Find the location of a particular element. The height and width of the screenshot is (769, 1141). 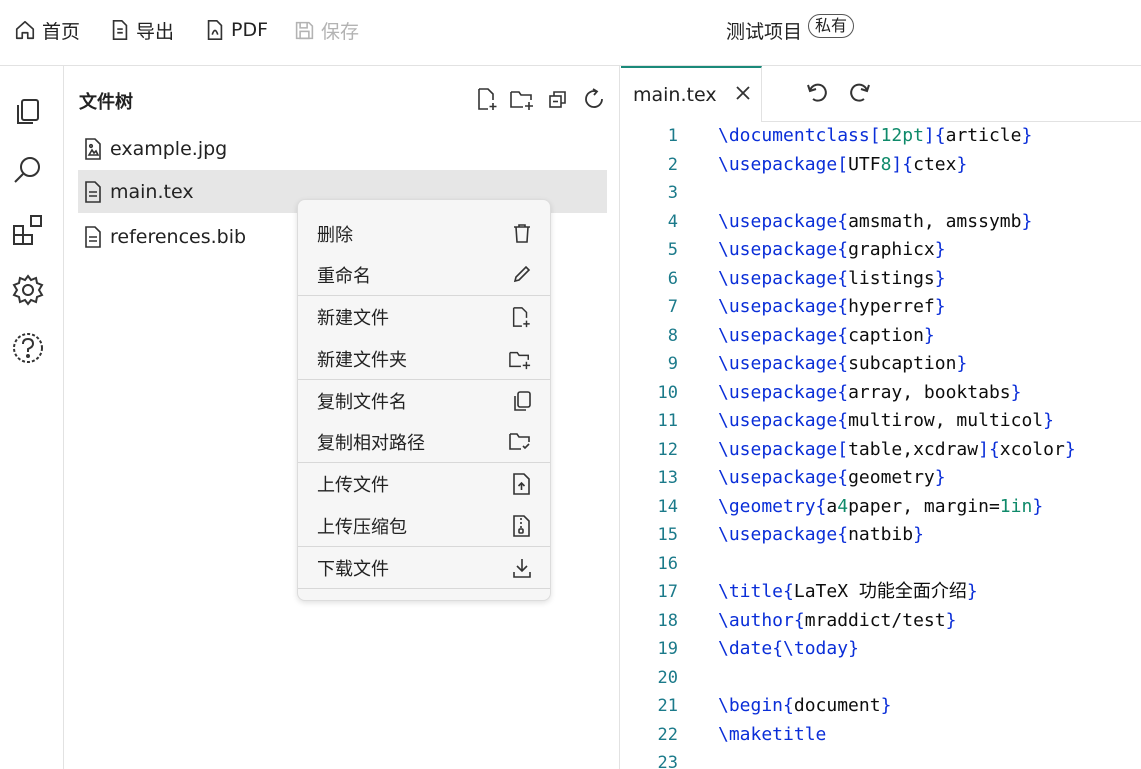

new-folder-icon is located at coordinates (522, 99).